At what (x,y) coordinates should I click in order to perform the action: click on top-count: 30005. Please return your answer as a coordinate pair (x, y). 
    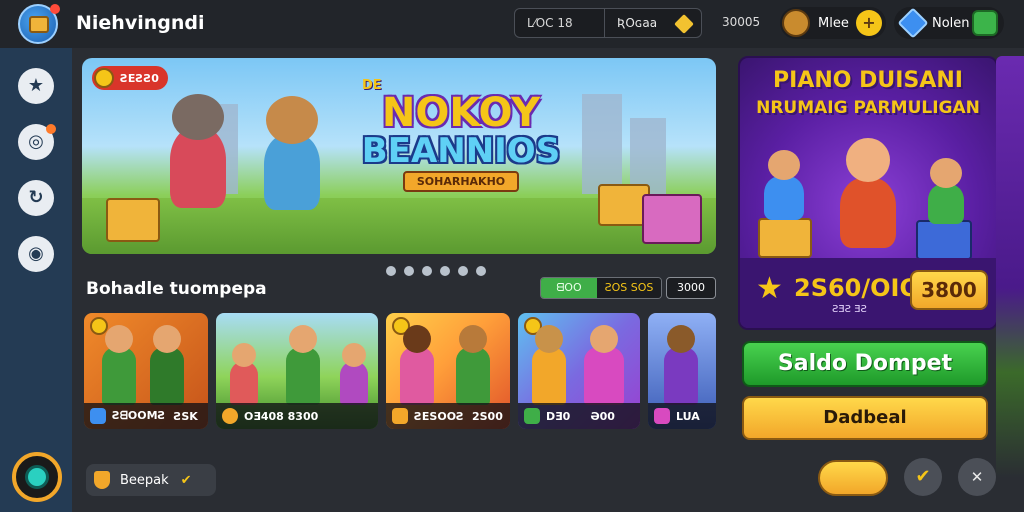
    Looking at the image, I should click on (741, 22).